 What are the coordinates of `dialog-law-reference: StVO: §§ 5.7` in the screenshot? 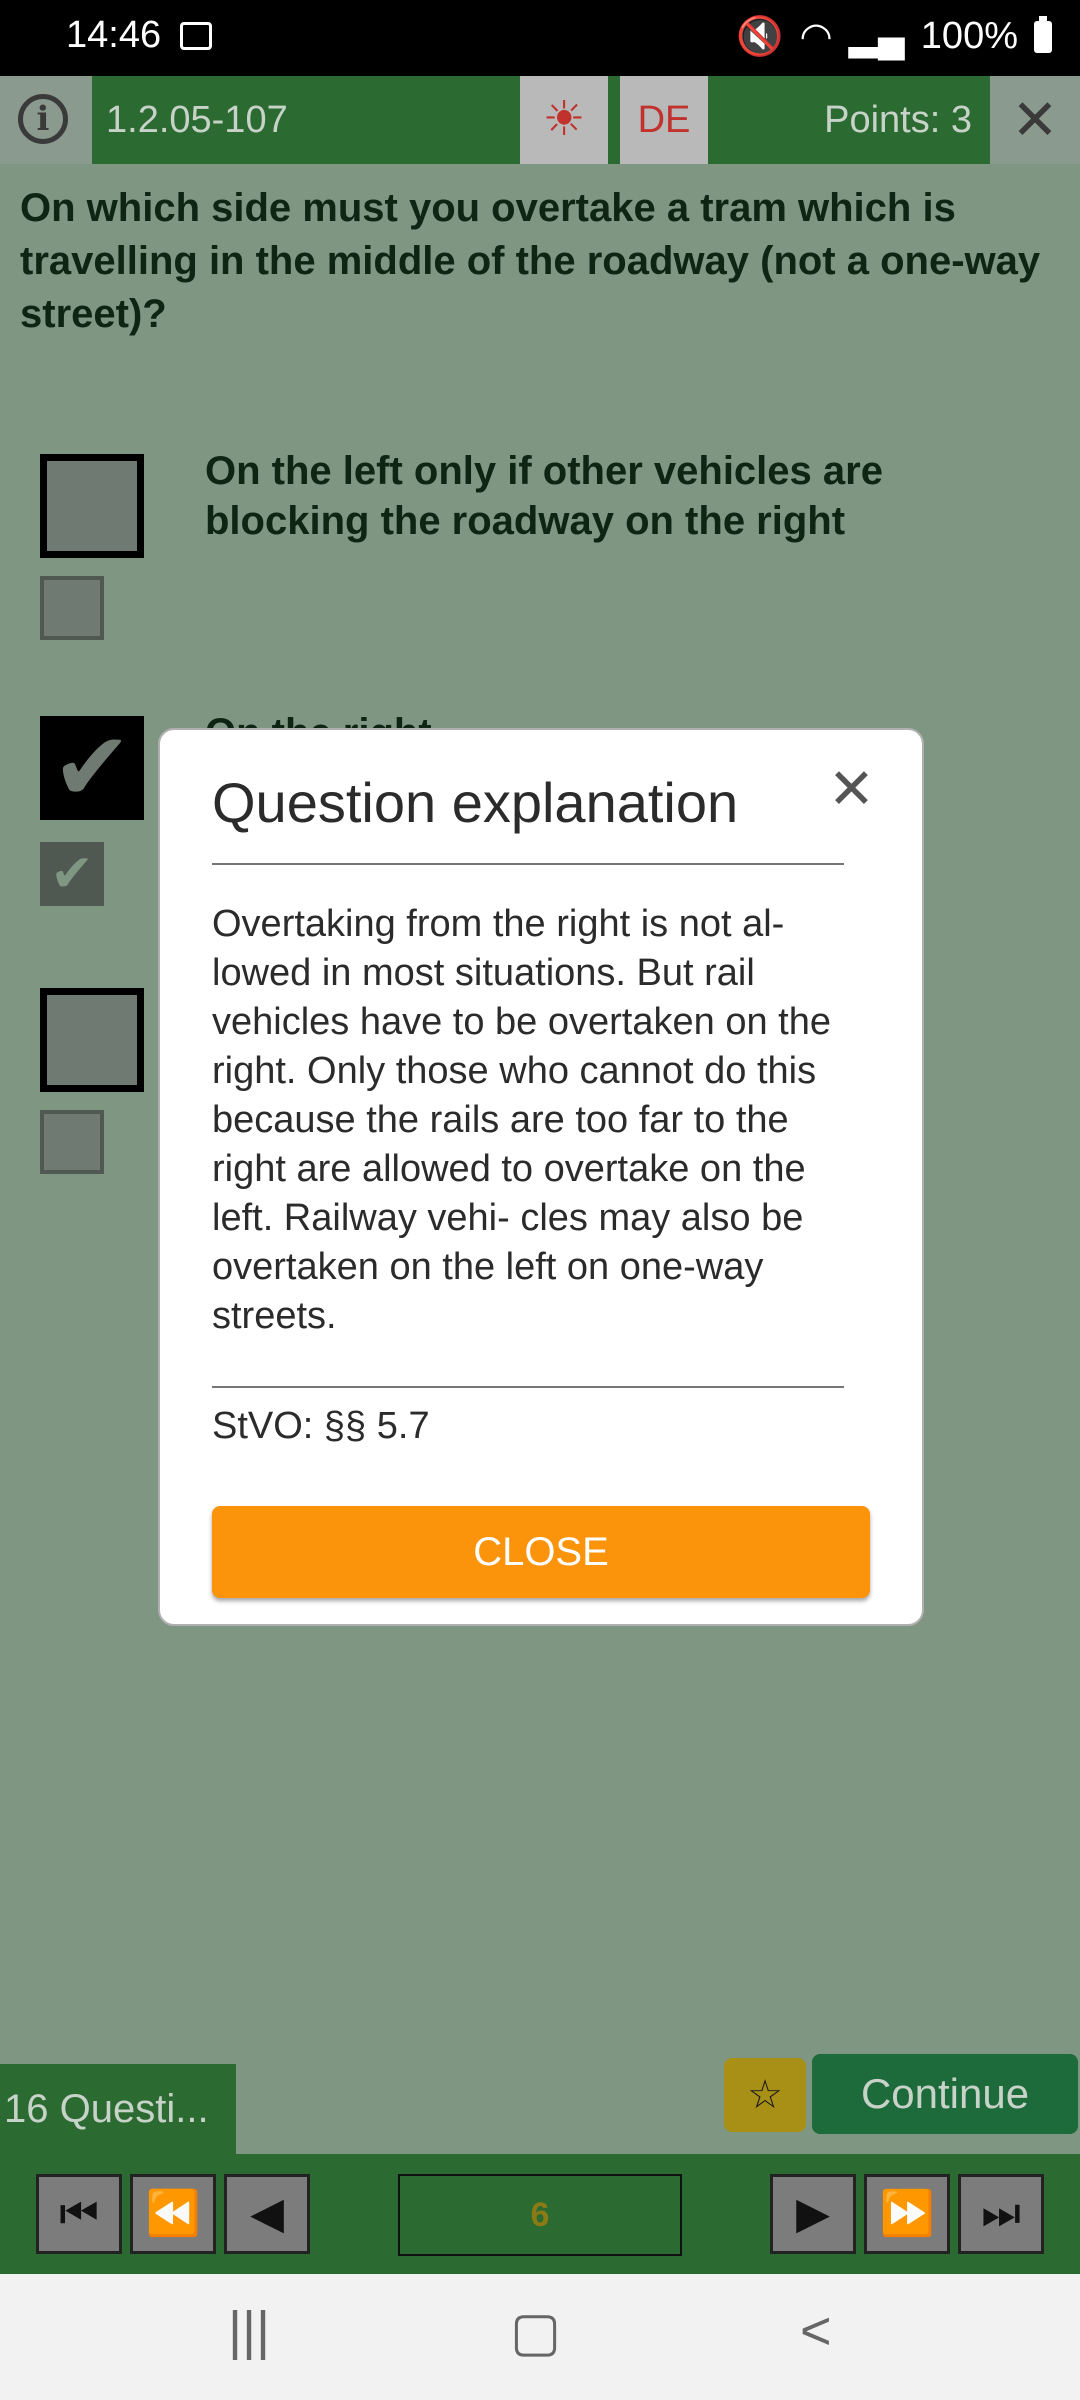 It's located at (321, 1426).